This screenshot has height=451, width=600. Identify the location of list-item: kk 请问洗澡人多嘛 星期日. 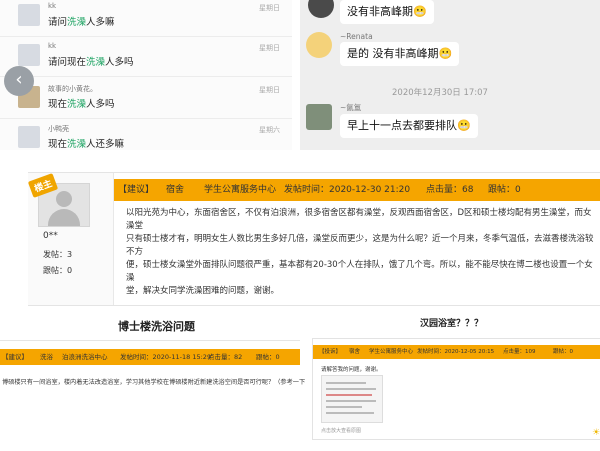
(146, 18).